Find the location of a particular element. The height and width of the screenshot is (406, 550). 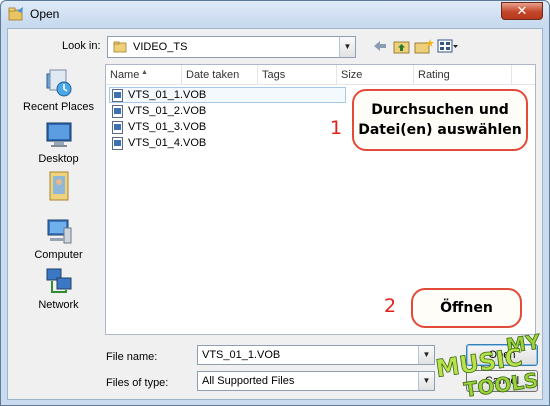

look-in-label: Look in: is located at coordinates (81, 46).